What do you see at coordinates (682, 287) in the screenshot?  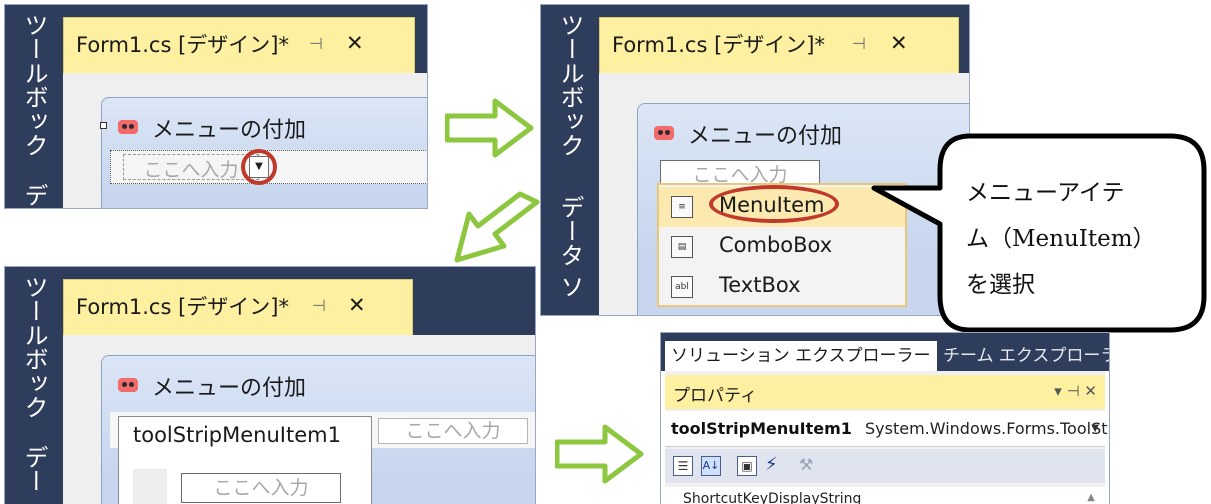 I see `textbox-icon: abl` at bounding box center [682, 287].